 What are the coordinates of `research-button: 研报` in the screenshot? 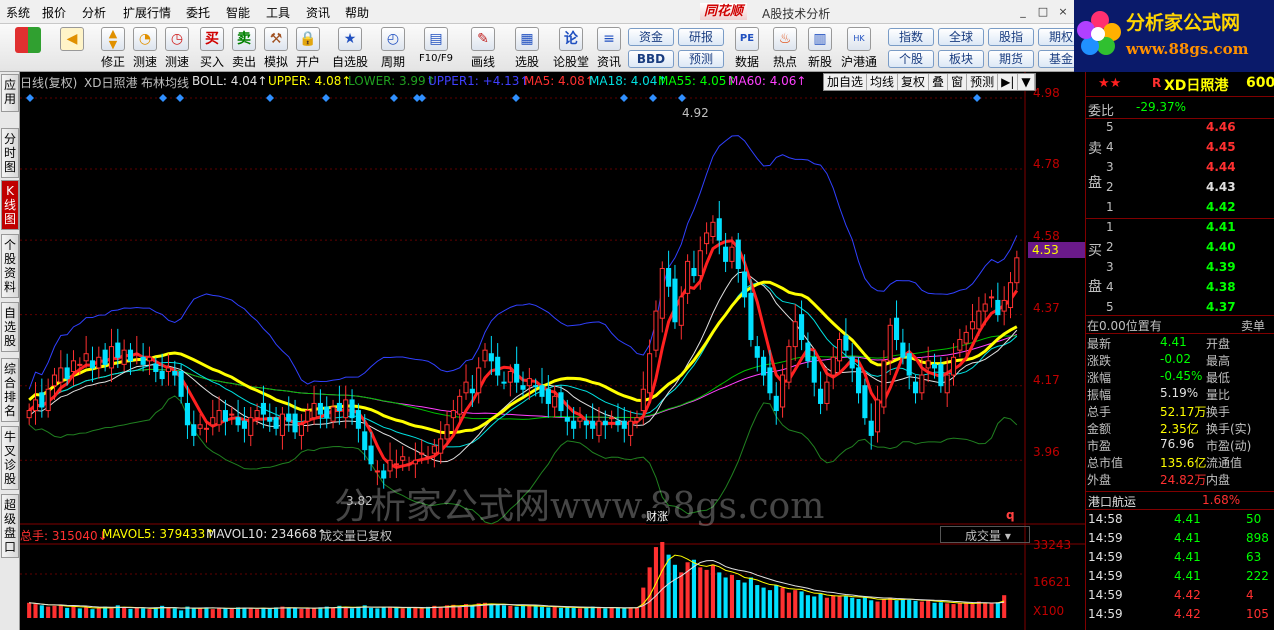 It's located at (701, 37).